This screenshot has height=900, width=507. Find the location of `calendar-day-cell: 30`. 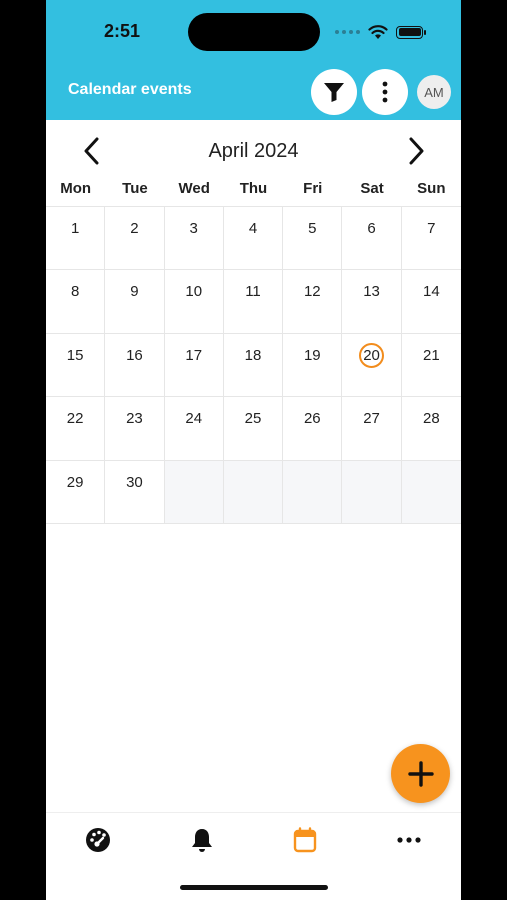

calendar-day-cell: 30 is located at coordinates (135, 492).